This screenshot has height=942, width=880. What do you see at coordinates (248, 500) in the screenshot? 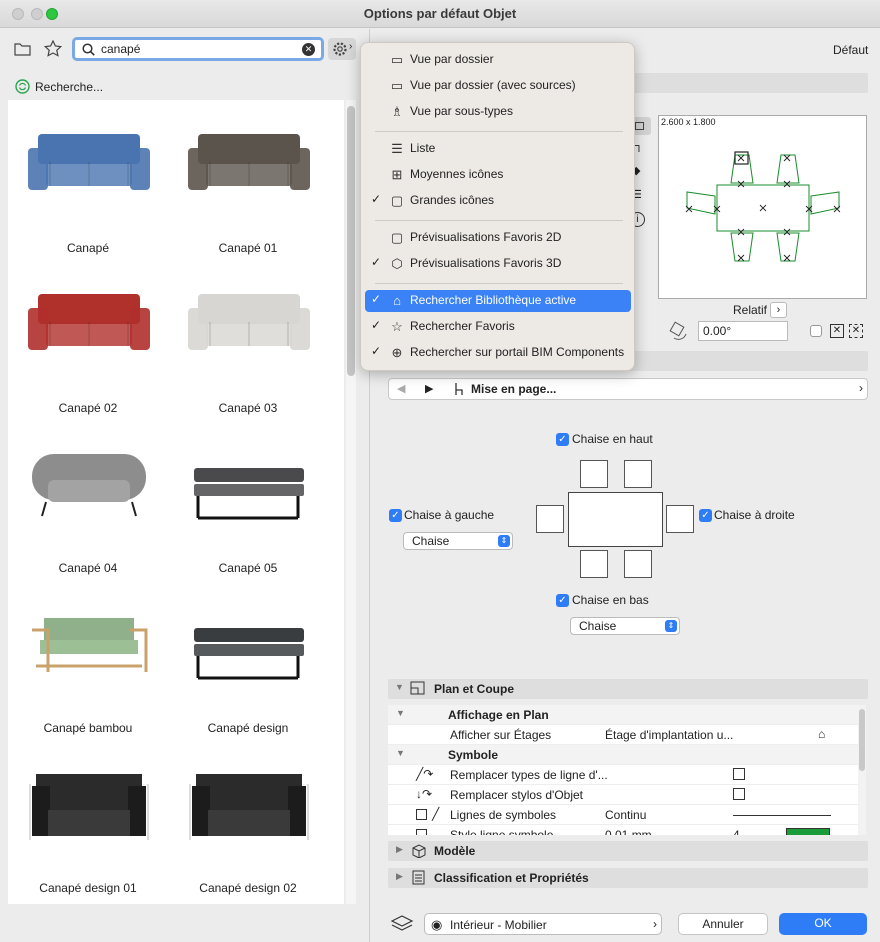
I see `library-item: Canapé 05` at bounding box center [248, 500].